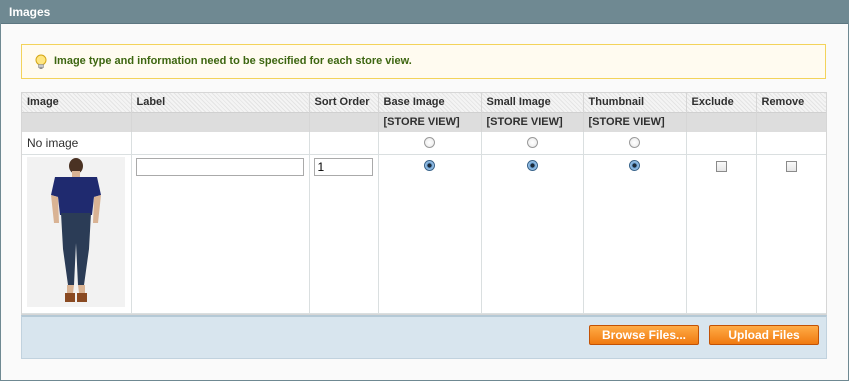 The image size is (849, 381). I want to click on col-thumbnail: Thumbnail [STORE VIEW], so click(635, 112).